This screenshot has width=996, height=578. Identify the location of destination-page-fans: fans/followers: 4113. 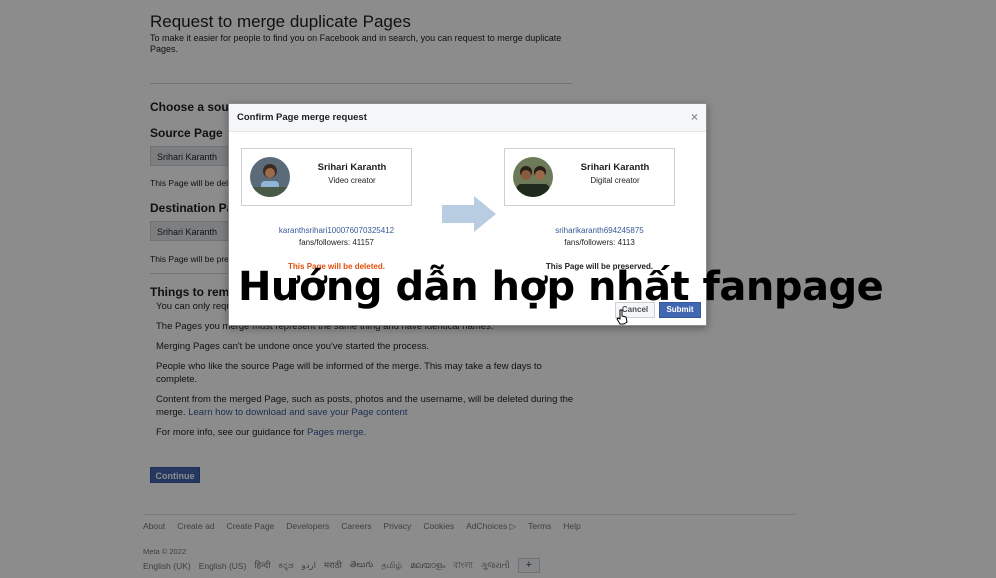
(599, 242).